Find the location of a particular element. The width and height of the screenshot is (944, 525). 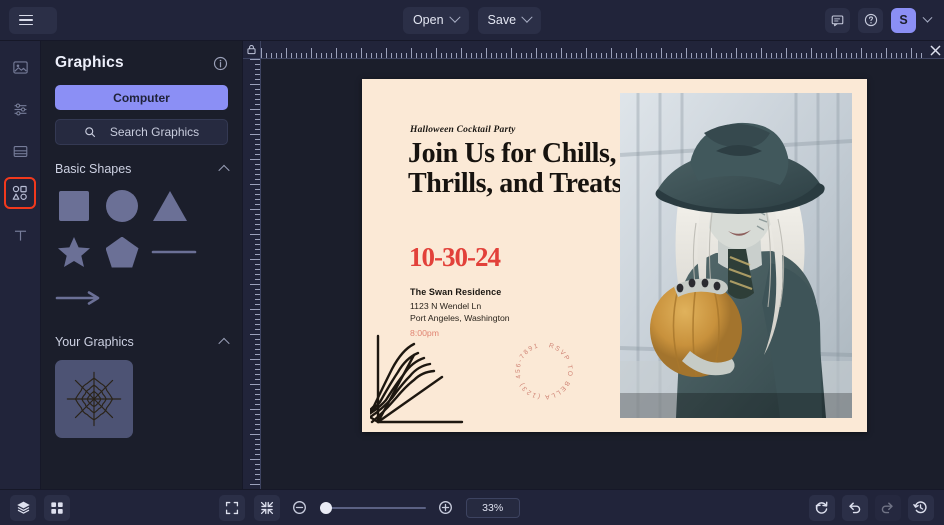

svg-text: RSVP TO BELLA (123) 456-7891 is located at coordinates (544, 371).